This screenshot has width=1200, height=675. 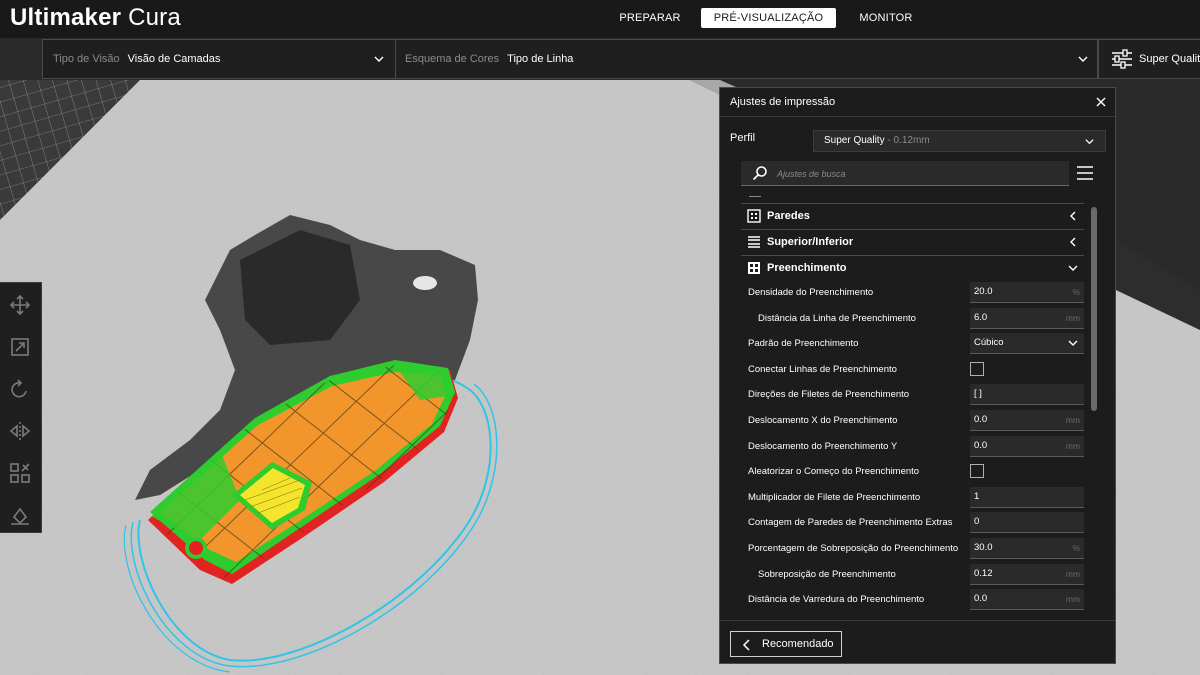 What do you see at coordinates (810, 242) in the screenshot?
I see `category-label: Superior/Inferior` at bounding box center [810, 242].